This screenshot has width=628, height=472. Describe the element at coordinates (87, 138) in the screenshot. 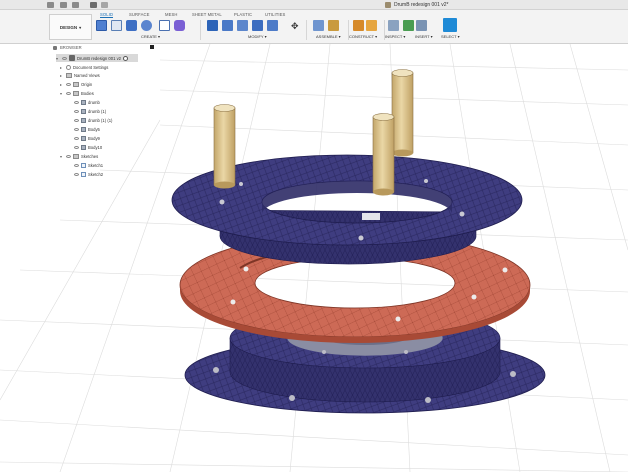

I see `tree-item-body: Body9` at that location.